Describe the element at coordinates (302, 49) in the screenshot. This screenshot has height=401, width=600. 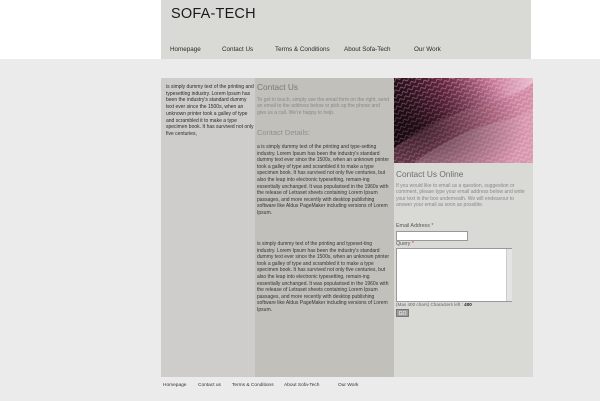
I see `nav-terms-conditions: Terms & Conditions` at that location.